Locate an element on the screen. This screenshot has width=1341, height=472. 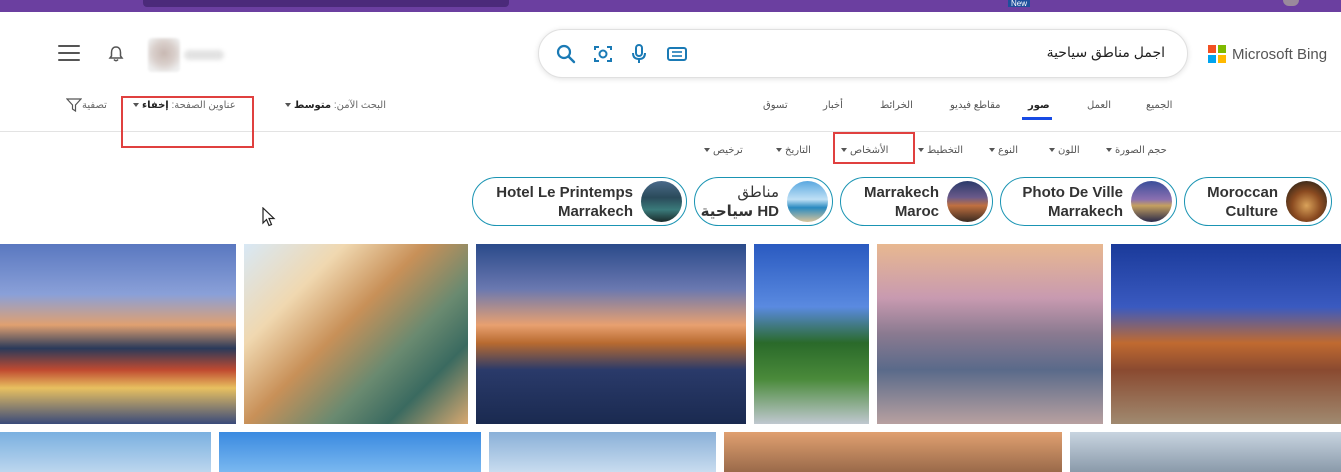
safesearch-dropdown: البحث الآمن: متوسط is located at coordinates (334, 105).